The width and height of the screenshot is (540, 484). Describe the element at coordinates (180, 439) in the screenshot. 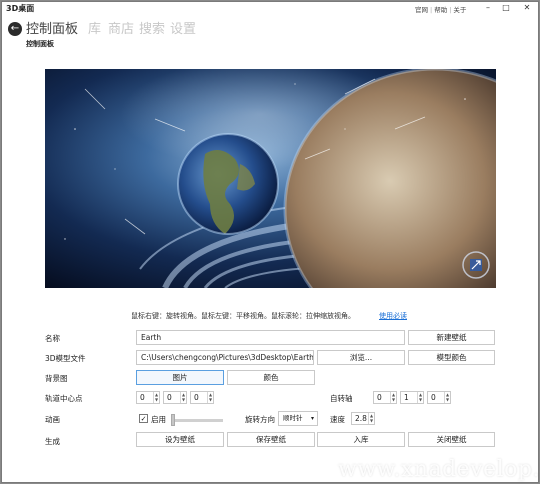

I see `set-wallpaper-button: 设为壁纸` at that location.